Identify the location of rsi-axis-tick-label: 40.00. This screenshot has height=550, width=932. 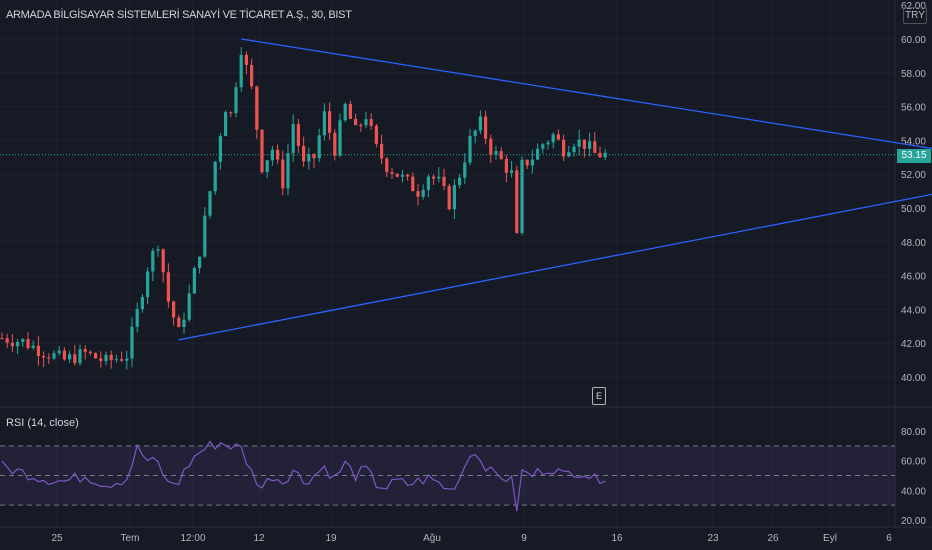
(913, 491).